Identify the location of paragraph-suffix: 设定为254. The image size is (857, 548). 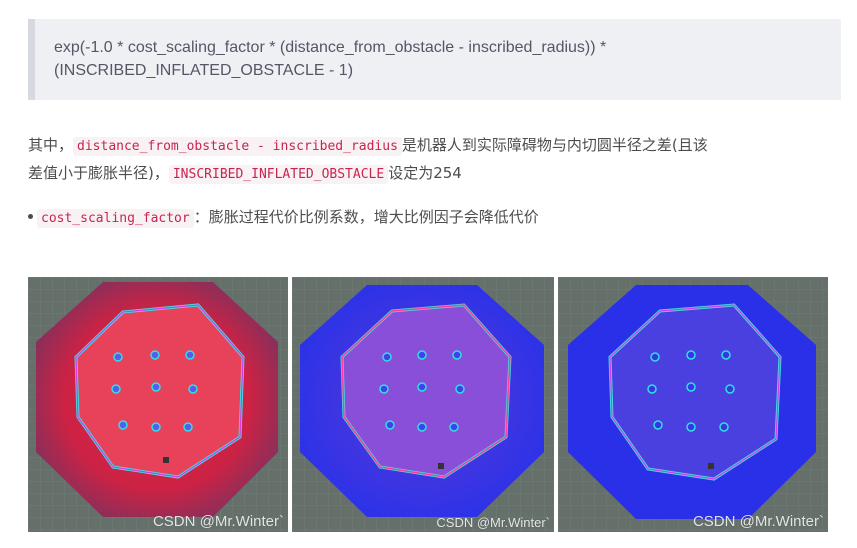
(425, 173).